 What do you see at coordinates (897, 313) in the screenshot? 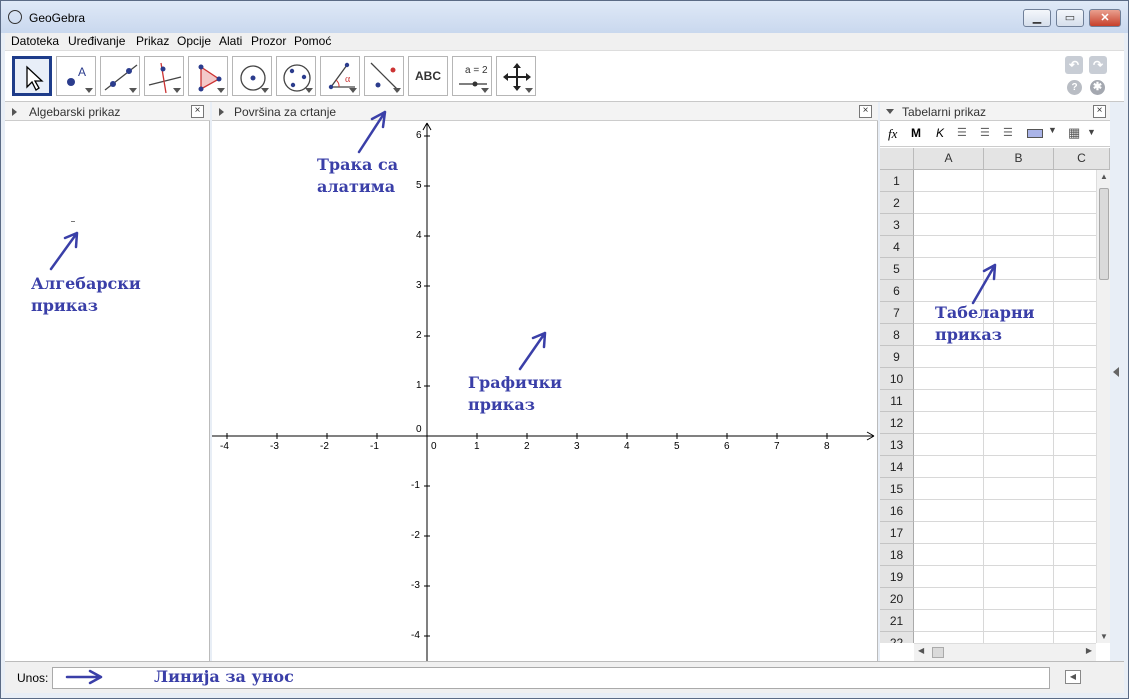
I see `row-header: 7` at bounding box center [897, 313].